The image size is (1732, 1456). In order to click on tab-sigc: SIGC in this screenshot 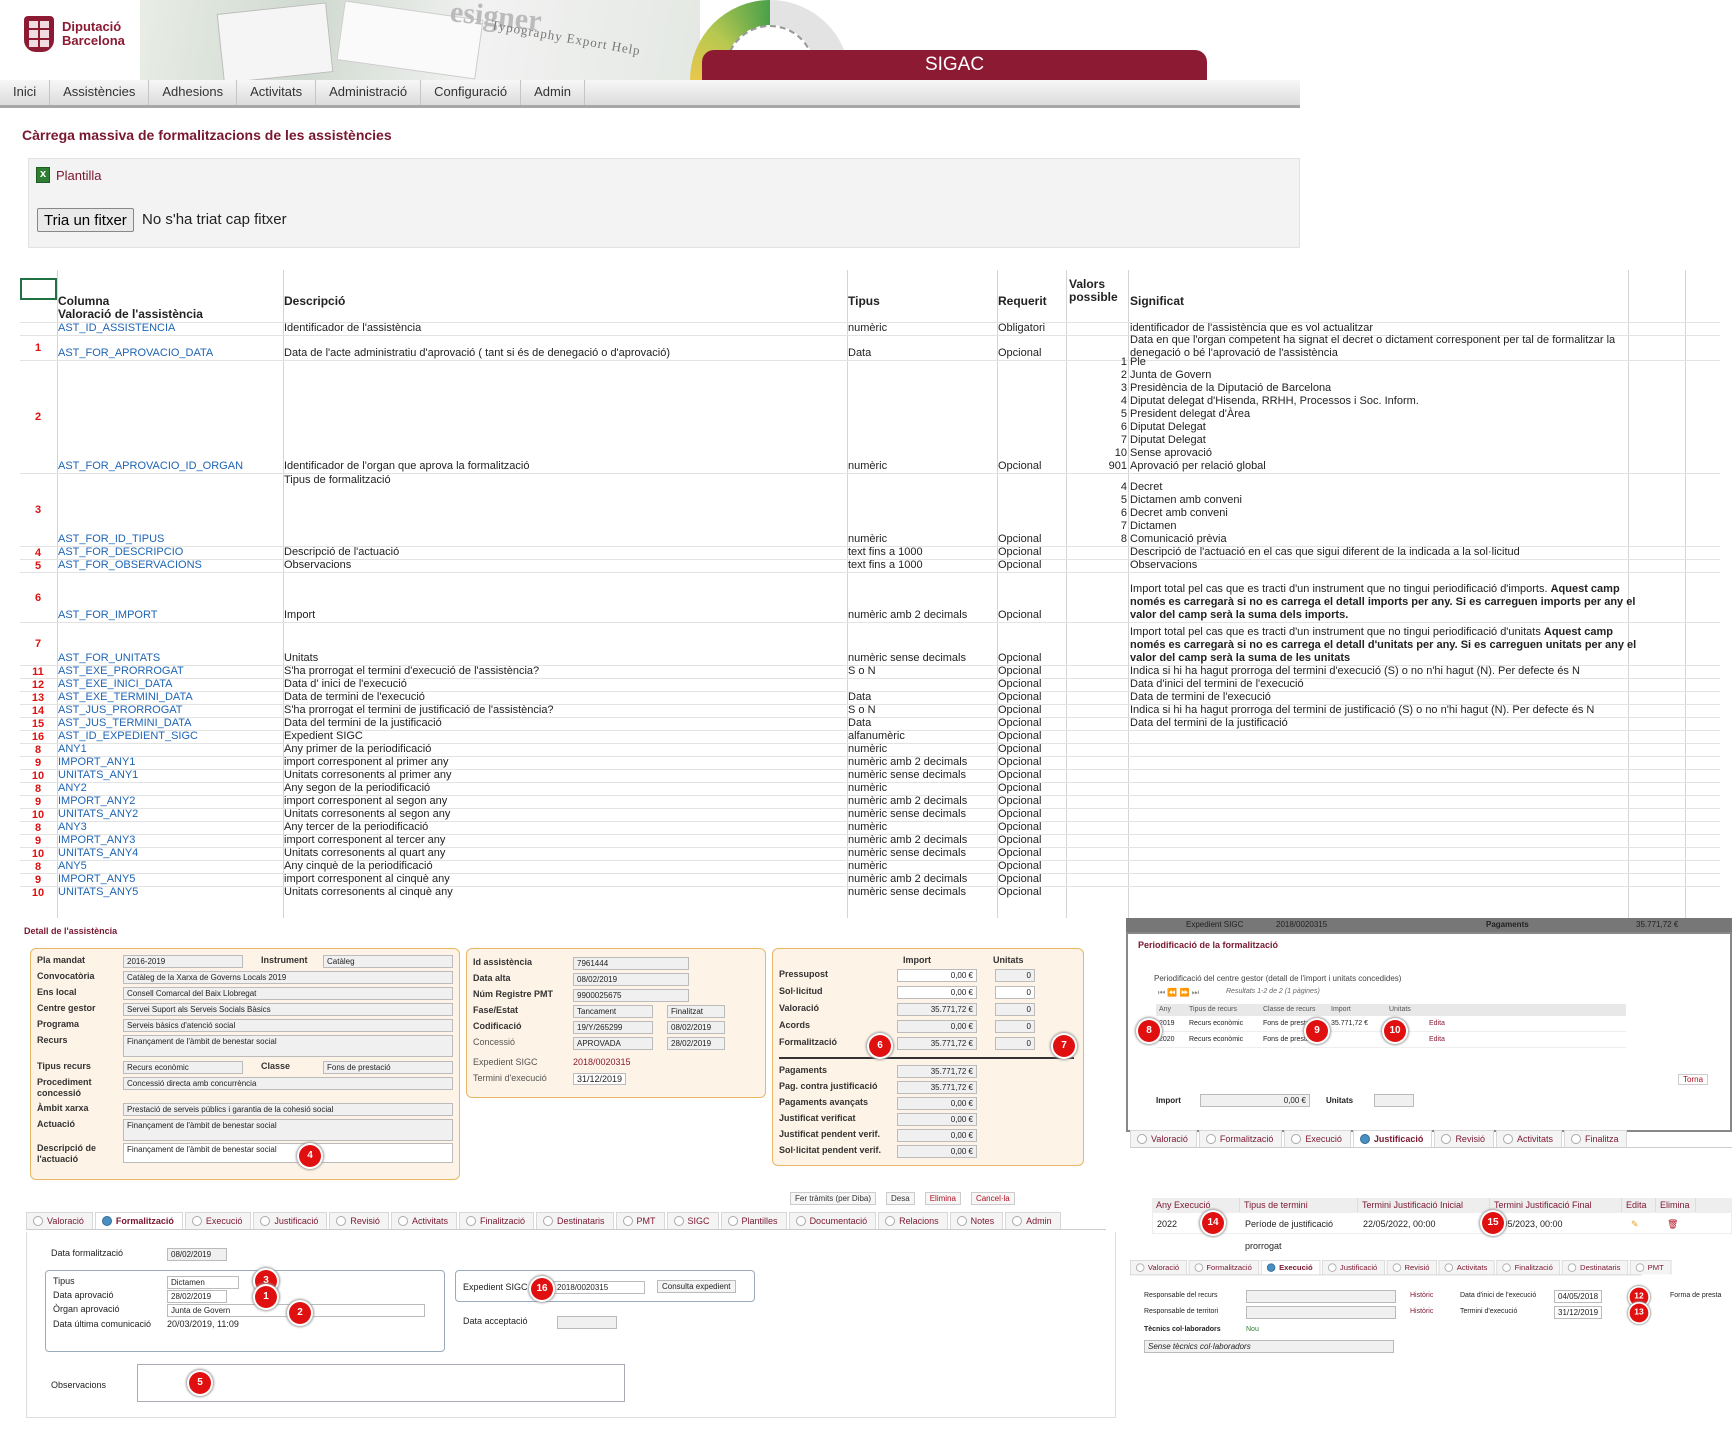, I will do `click(692, 1220)`.